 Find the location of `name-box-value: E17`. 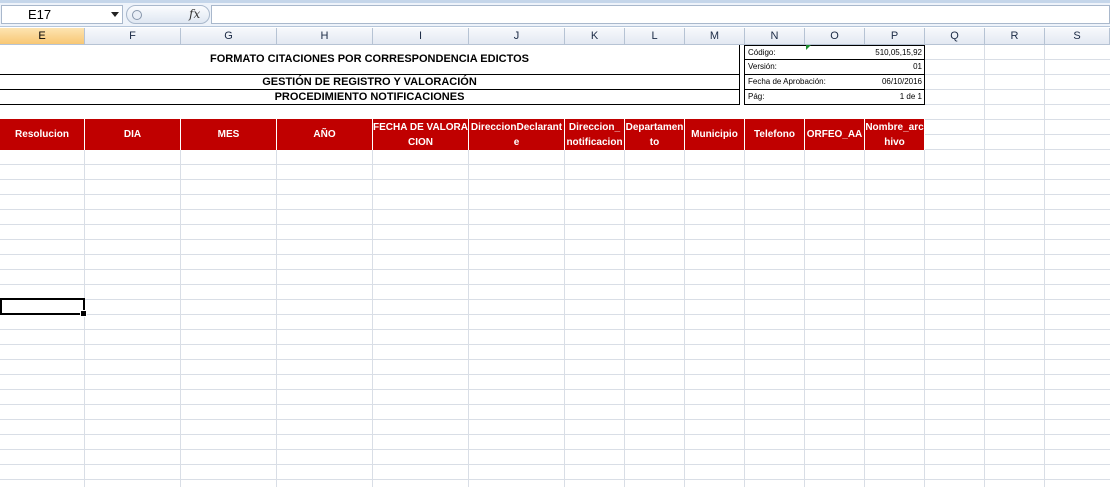

name-box-value: E17 is located at coordinates (40, 14).